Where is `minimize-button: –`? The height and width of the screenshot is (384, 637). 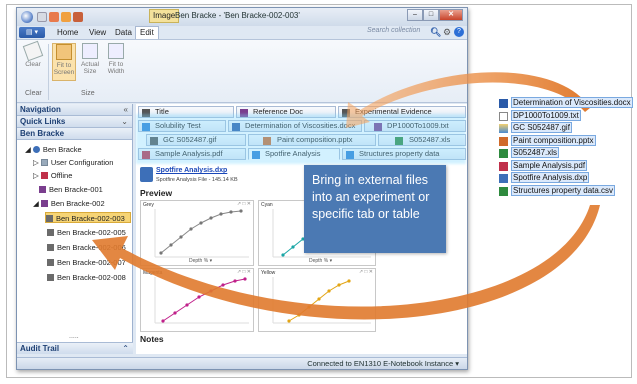 minimize-button: – is located at coordinates (415, 15).